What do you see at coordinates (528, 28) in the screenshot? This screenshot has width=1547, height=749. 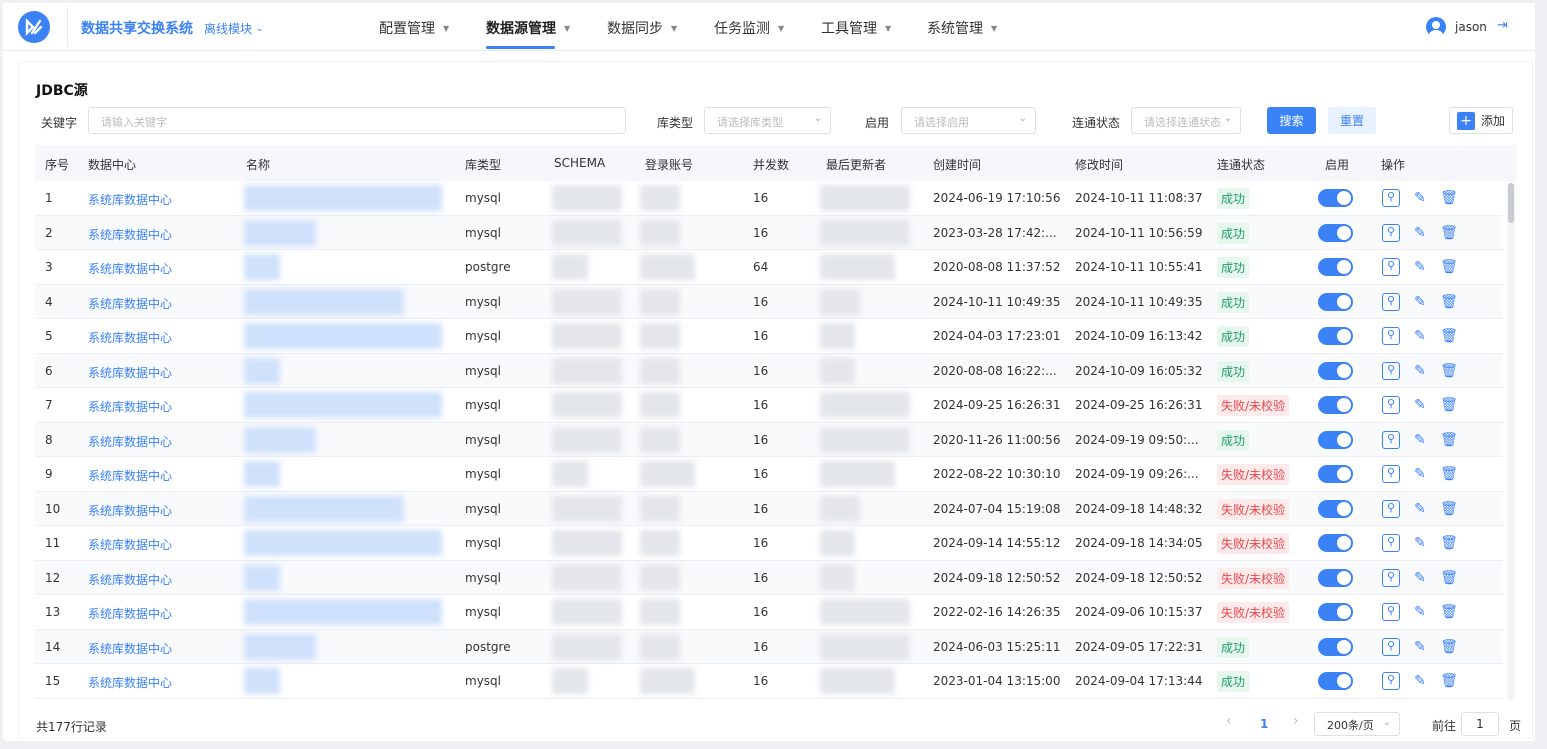 I see `nav-datasource: 数据源管理 ▼` at bounding box center [528, 28].